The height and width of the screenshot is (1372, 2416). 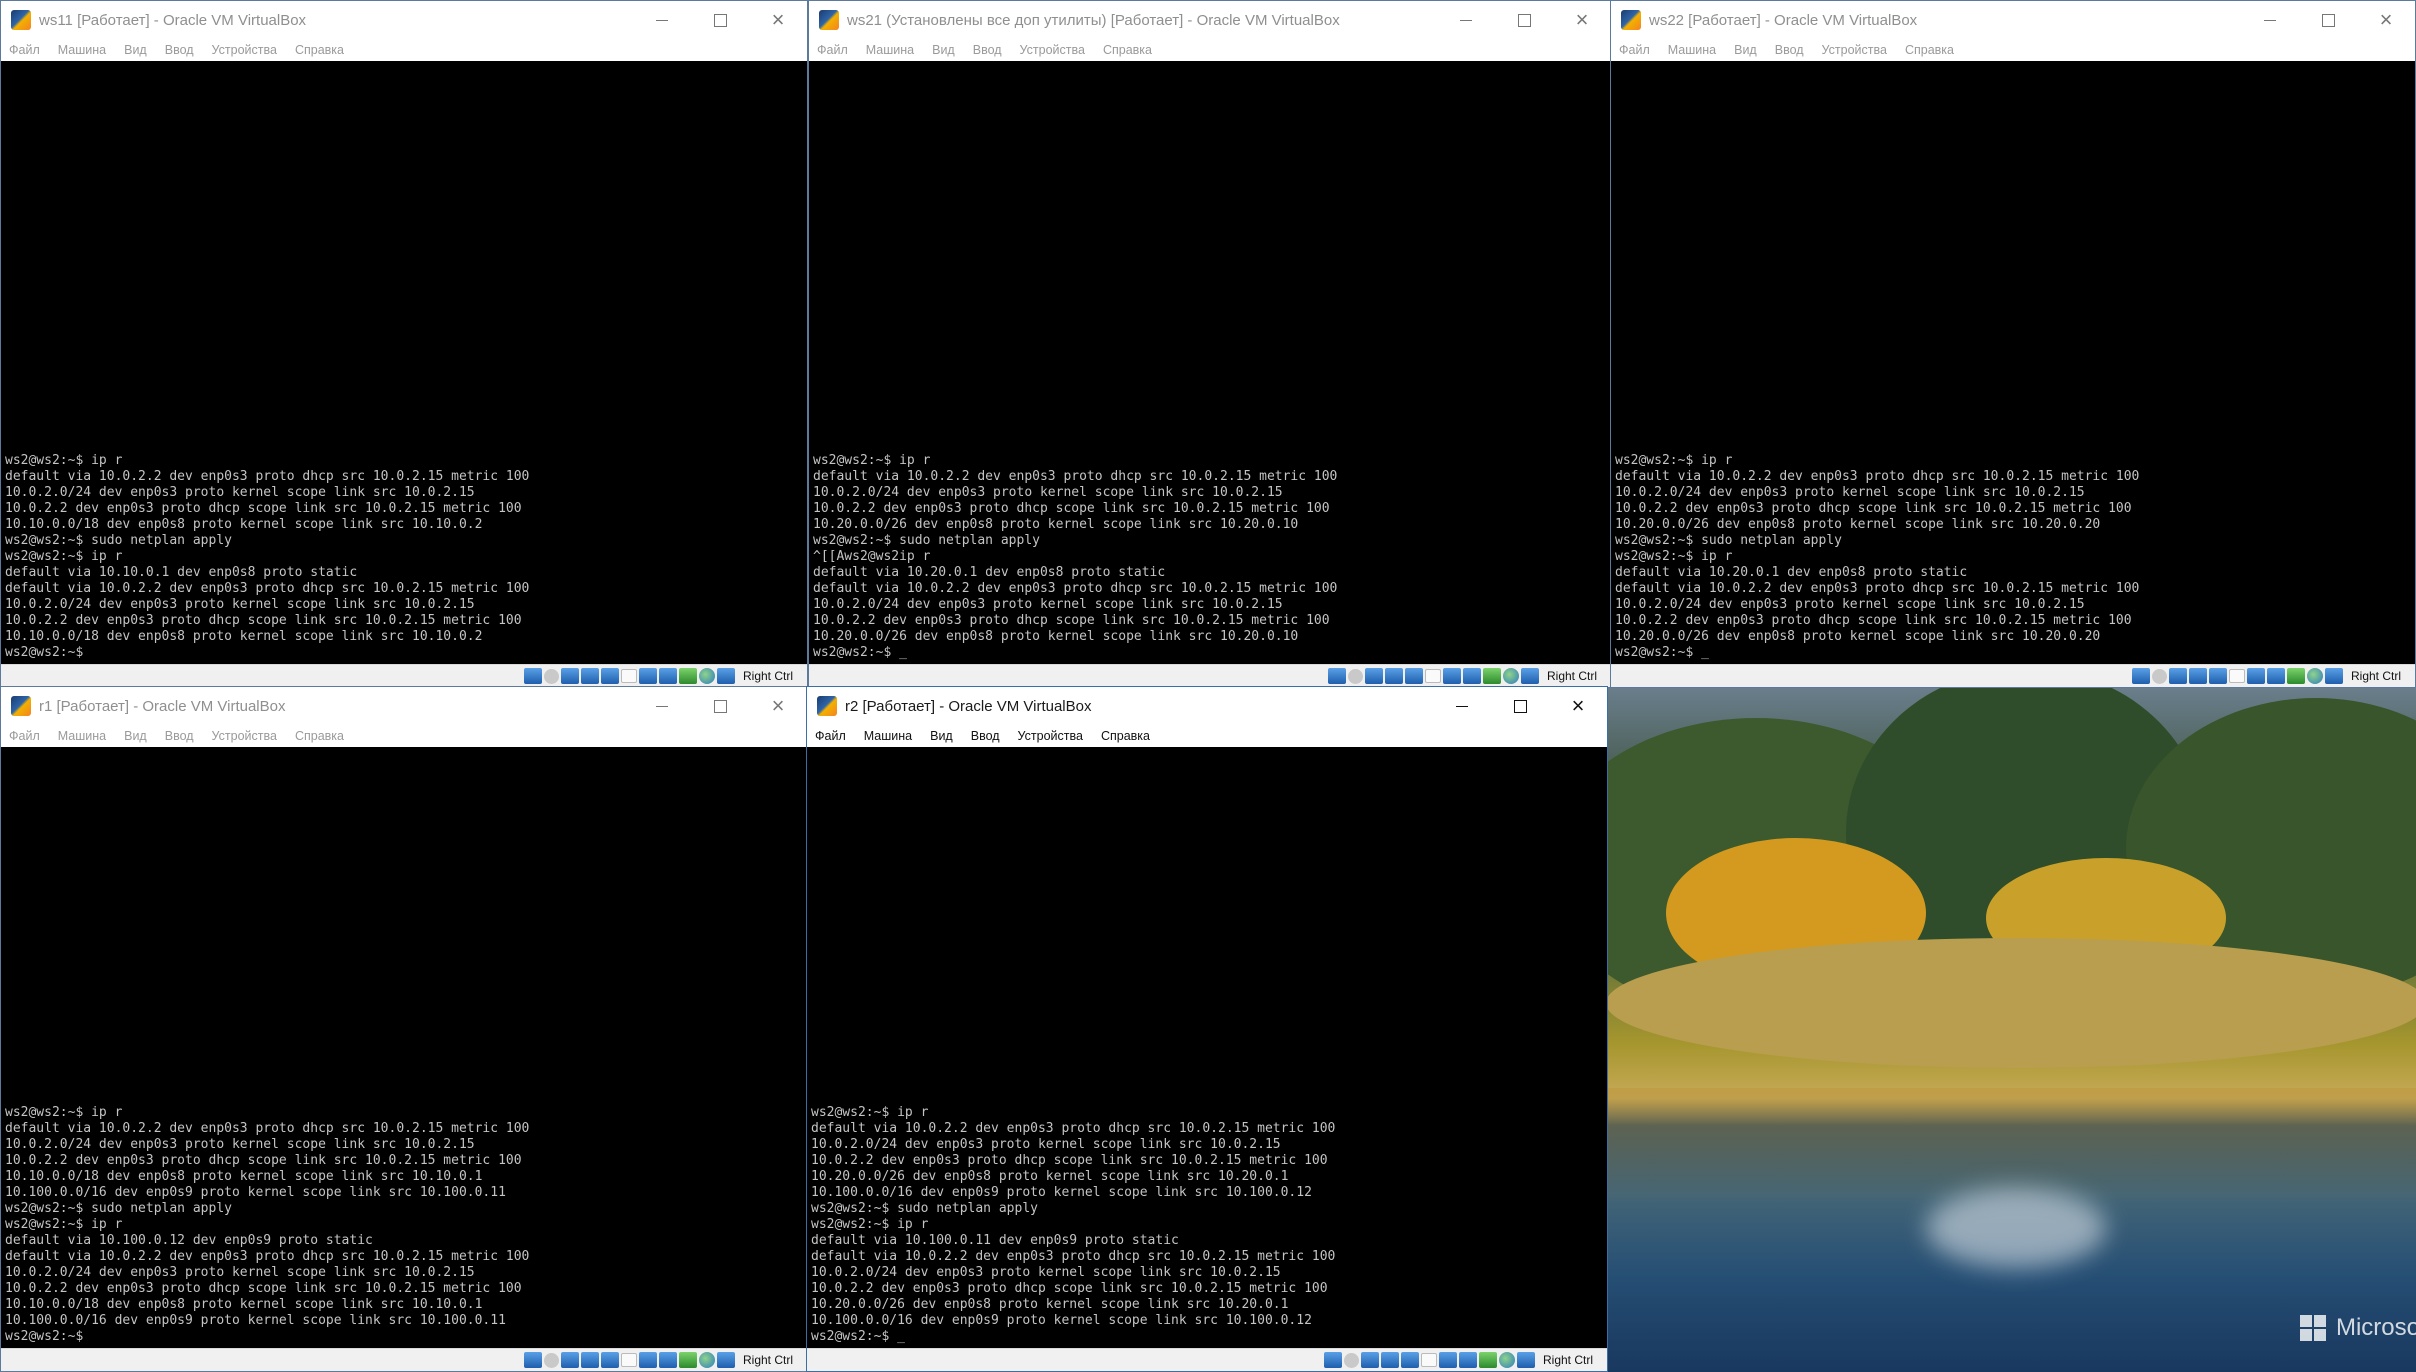 What do you see at coordinates (2013, 20) in the screenshot?
I see `window-titlebar: ws22 [Работает] - Oracle VM VirtualBox ×` at bounding box center [2013, 20].